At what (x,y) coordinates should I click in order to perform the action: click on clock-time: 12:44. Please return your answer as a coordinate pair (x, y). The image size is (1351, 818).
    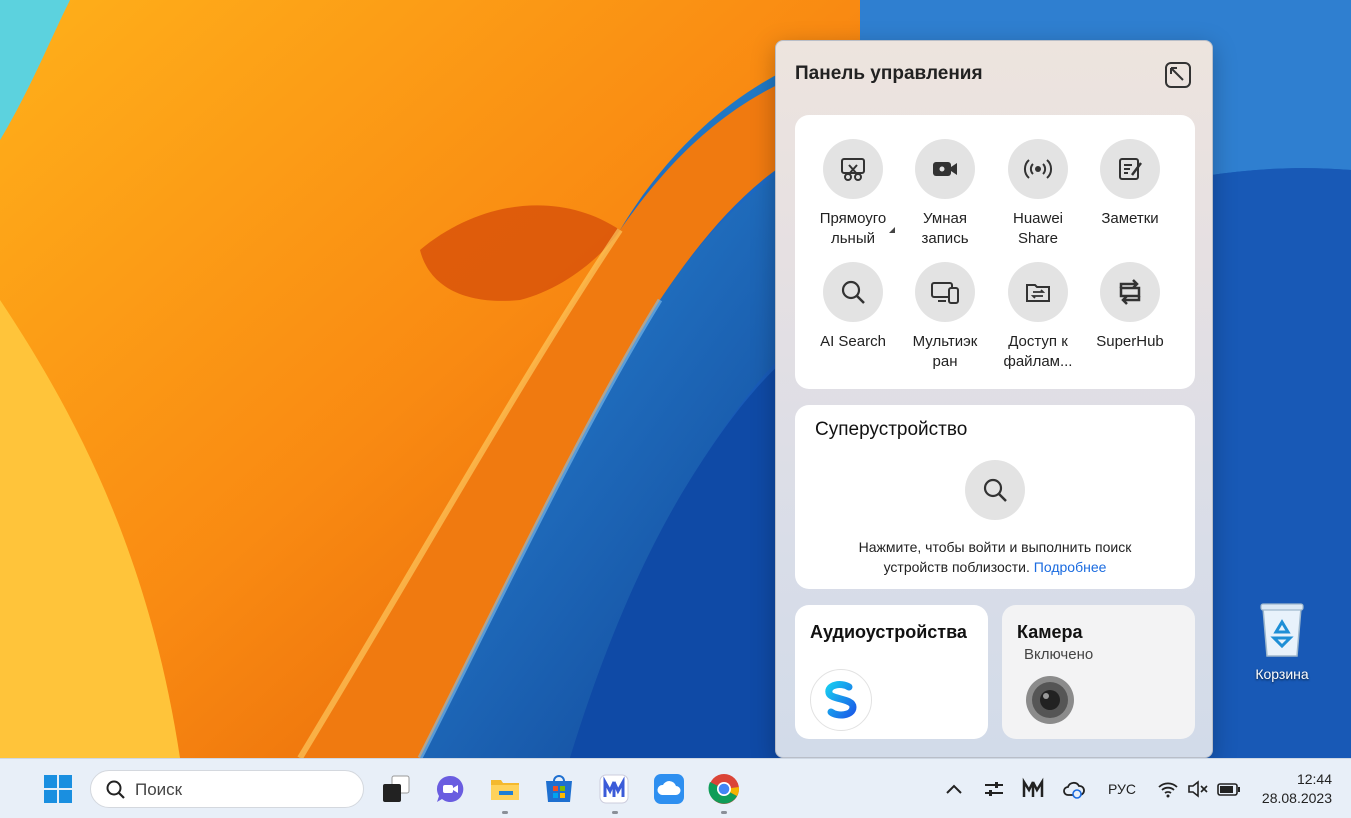
    Looking at the image, I should click on (1314, 779).